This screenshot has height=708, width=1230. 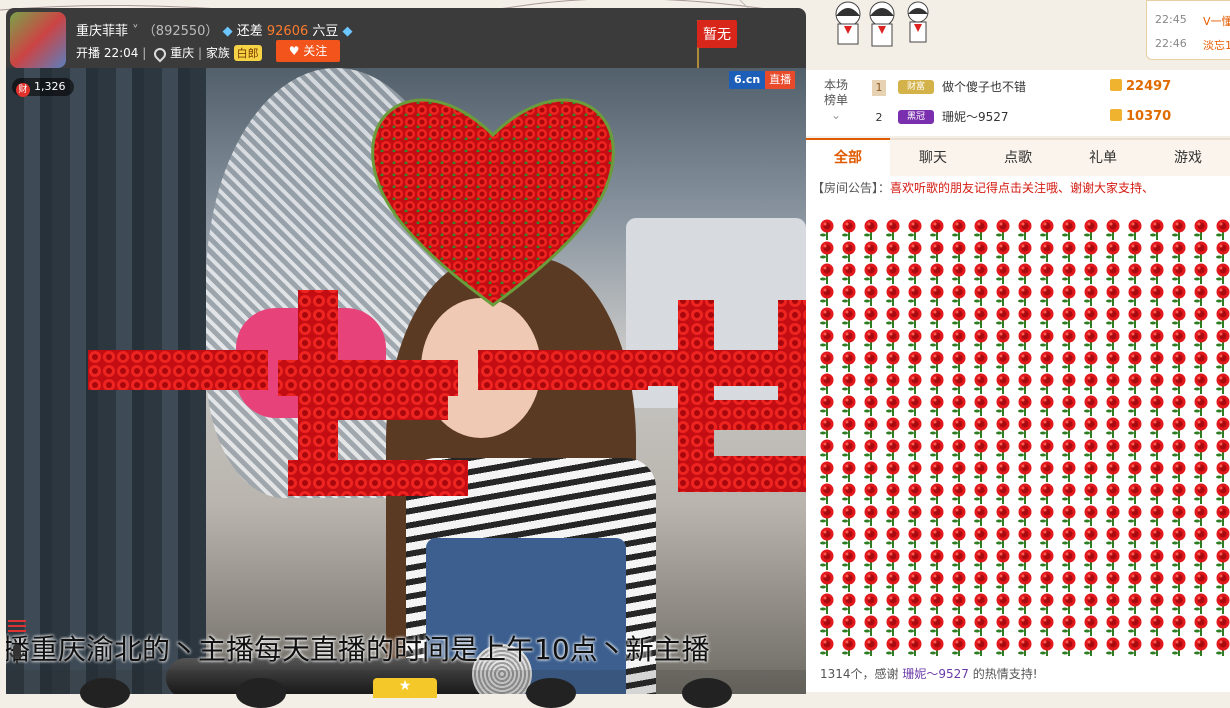 What do you see at coordinates (933, 158) in the screenshot?
I see `tab-chat: 聊天` at bounding box center [933, 158].